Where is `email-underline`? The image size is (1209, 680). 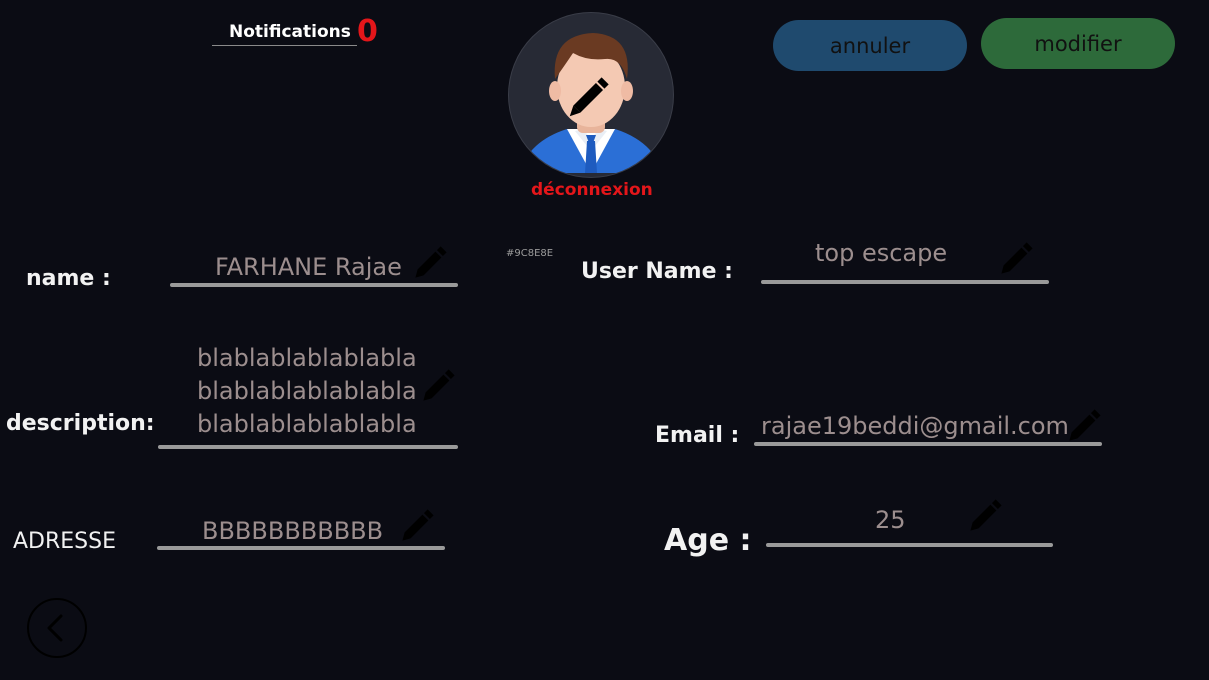 email-underline is located at coordinates (928, 444).